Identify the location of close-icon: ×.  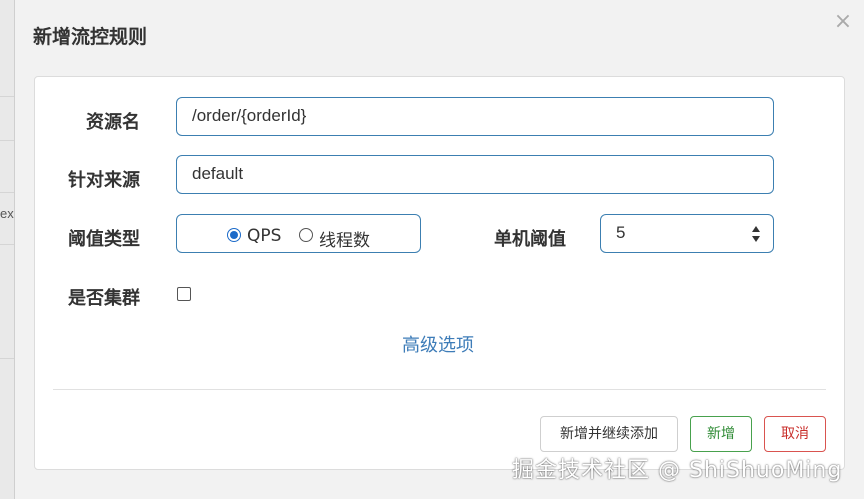
(843, 22).